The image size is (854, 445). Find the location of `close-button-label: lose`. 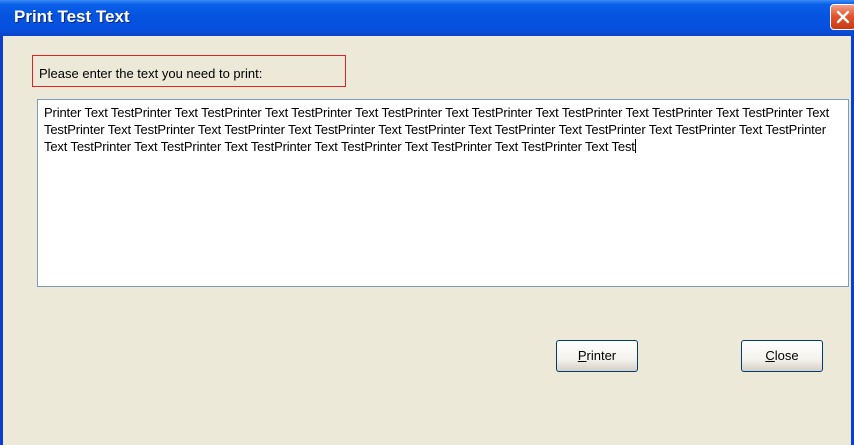

close-button-label: lose is located at coordinates (786, 355).